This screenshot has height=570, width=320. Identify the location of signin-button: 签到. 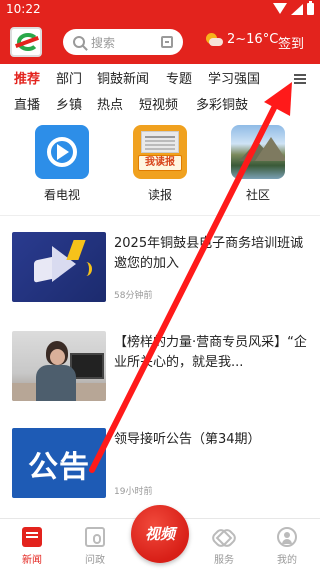
(291, 42).